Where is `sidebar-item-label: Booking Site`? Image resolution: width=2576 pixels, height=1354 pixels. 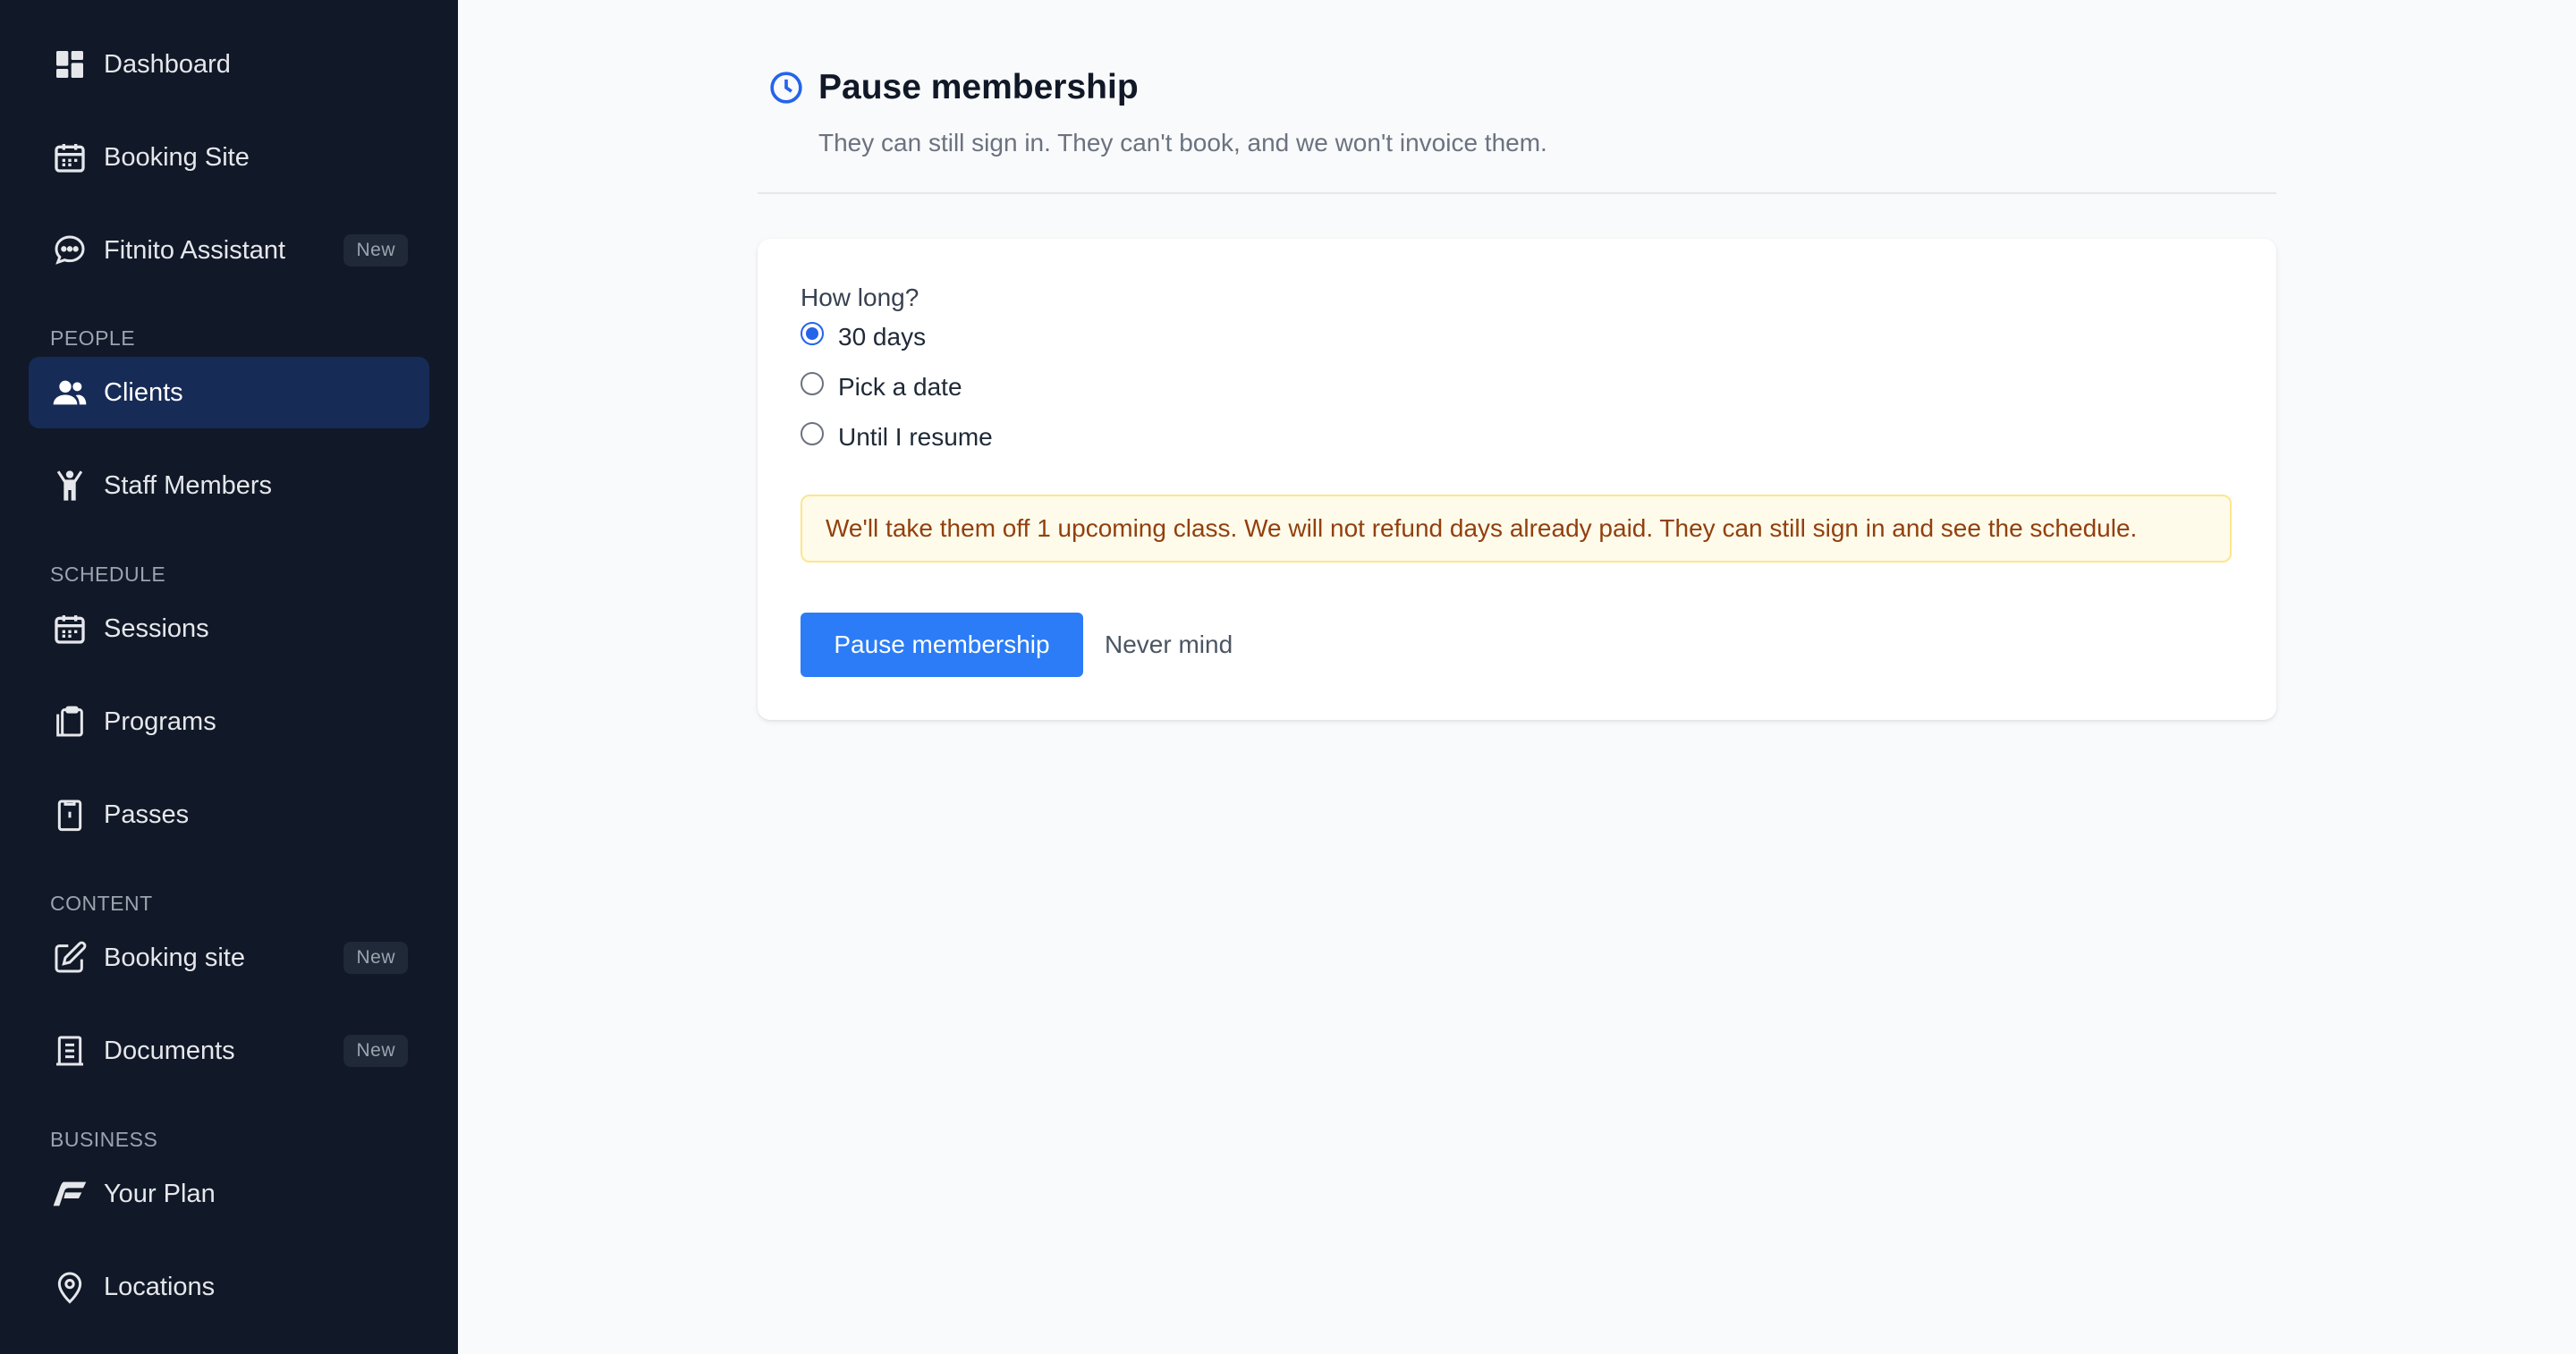
sidebar-item-label: Booking Site is located at coordinates (177, 157).